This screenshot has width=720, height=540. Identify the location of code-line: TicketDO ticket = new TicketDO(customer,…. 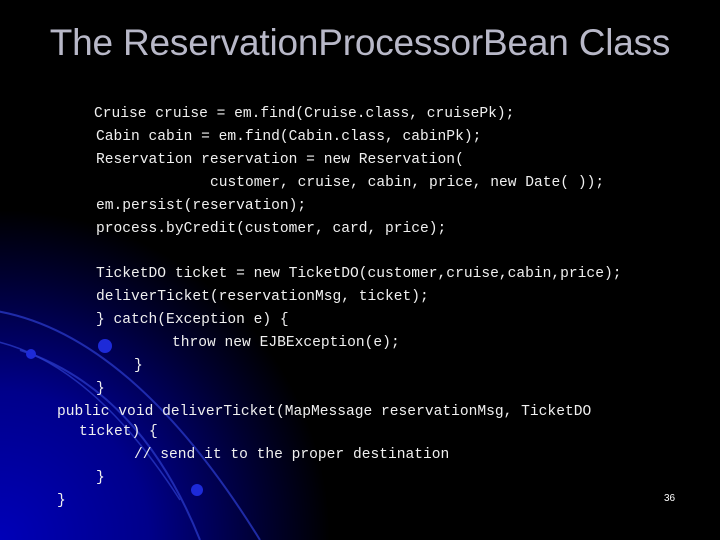
(359, 274).